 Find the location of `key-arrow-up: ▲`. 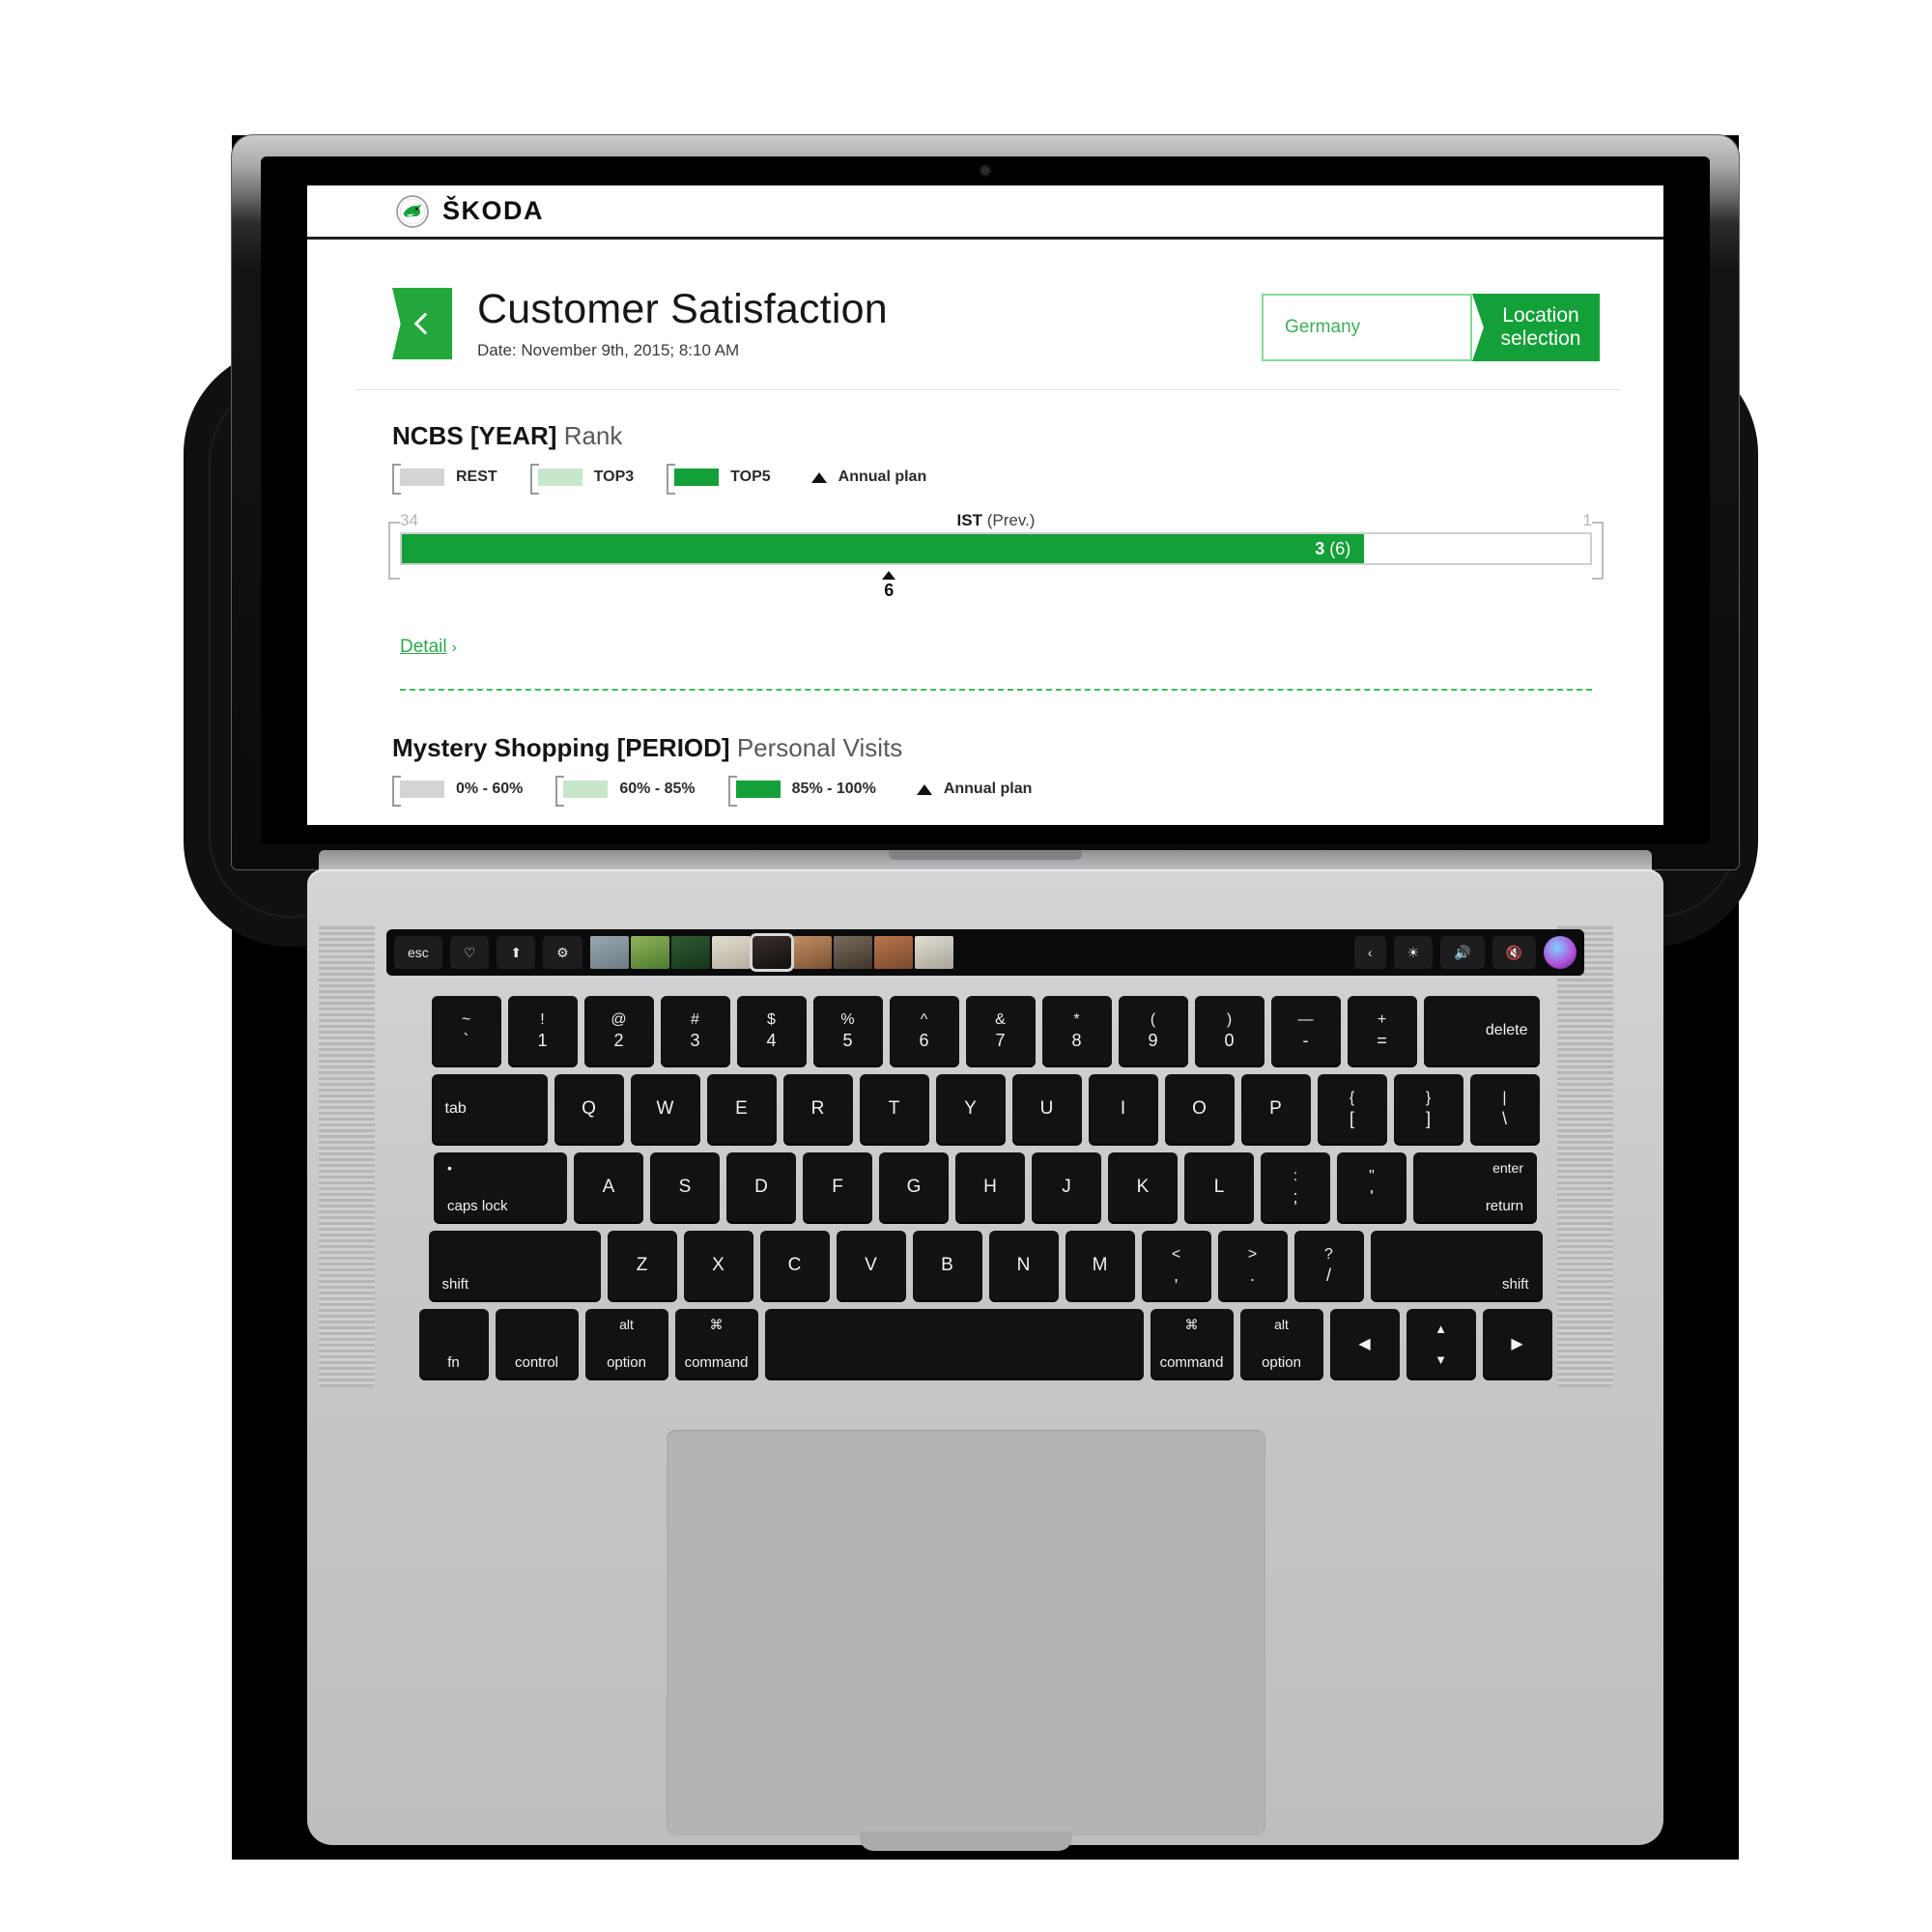

key-arrow-up: ▲ is located at coordinates (1441, 1328).